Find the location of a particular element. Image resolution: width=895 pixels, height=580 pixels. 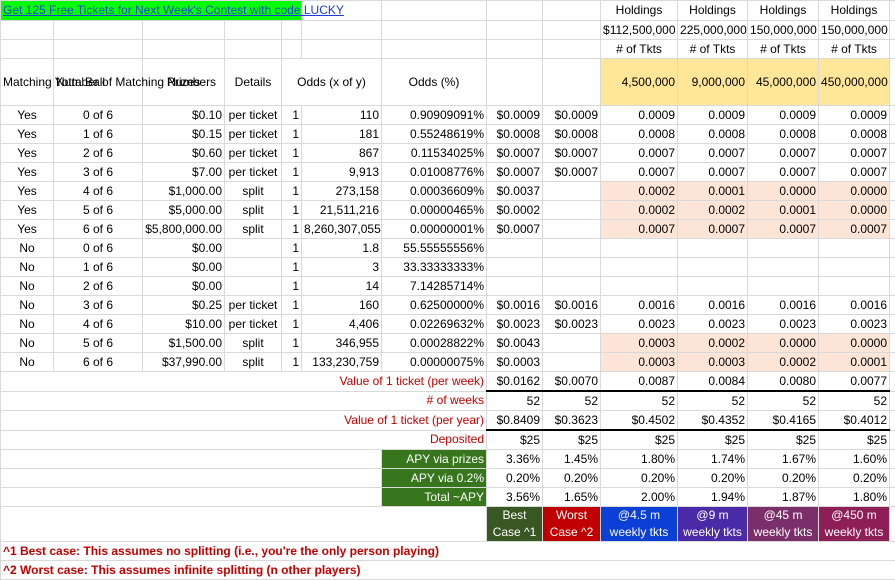

cell-odds-pct: 0.11534025% is located at coordinates (434, 153).